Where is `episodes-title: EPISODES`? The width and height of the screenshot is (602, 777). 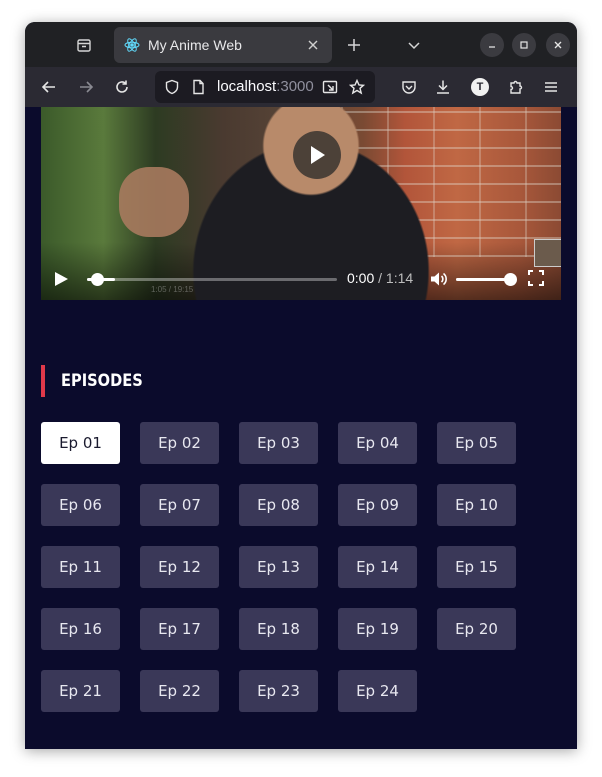
episodes-title: EPISODES is located at coordinates (102, 381).